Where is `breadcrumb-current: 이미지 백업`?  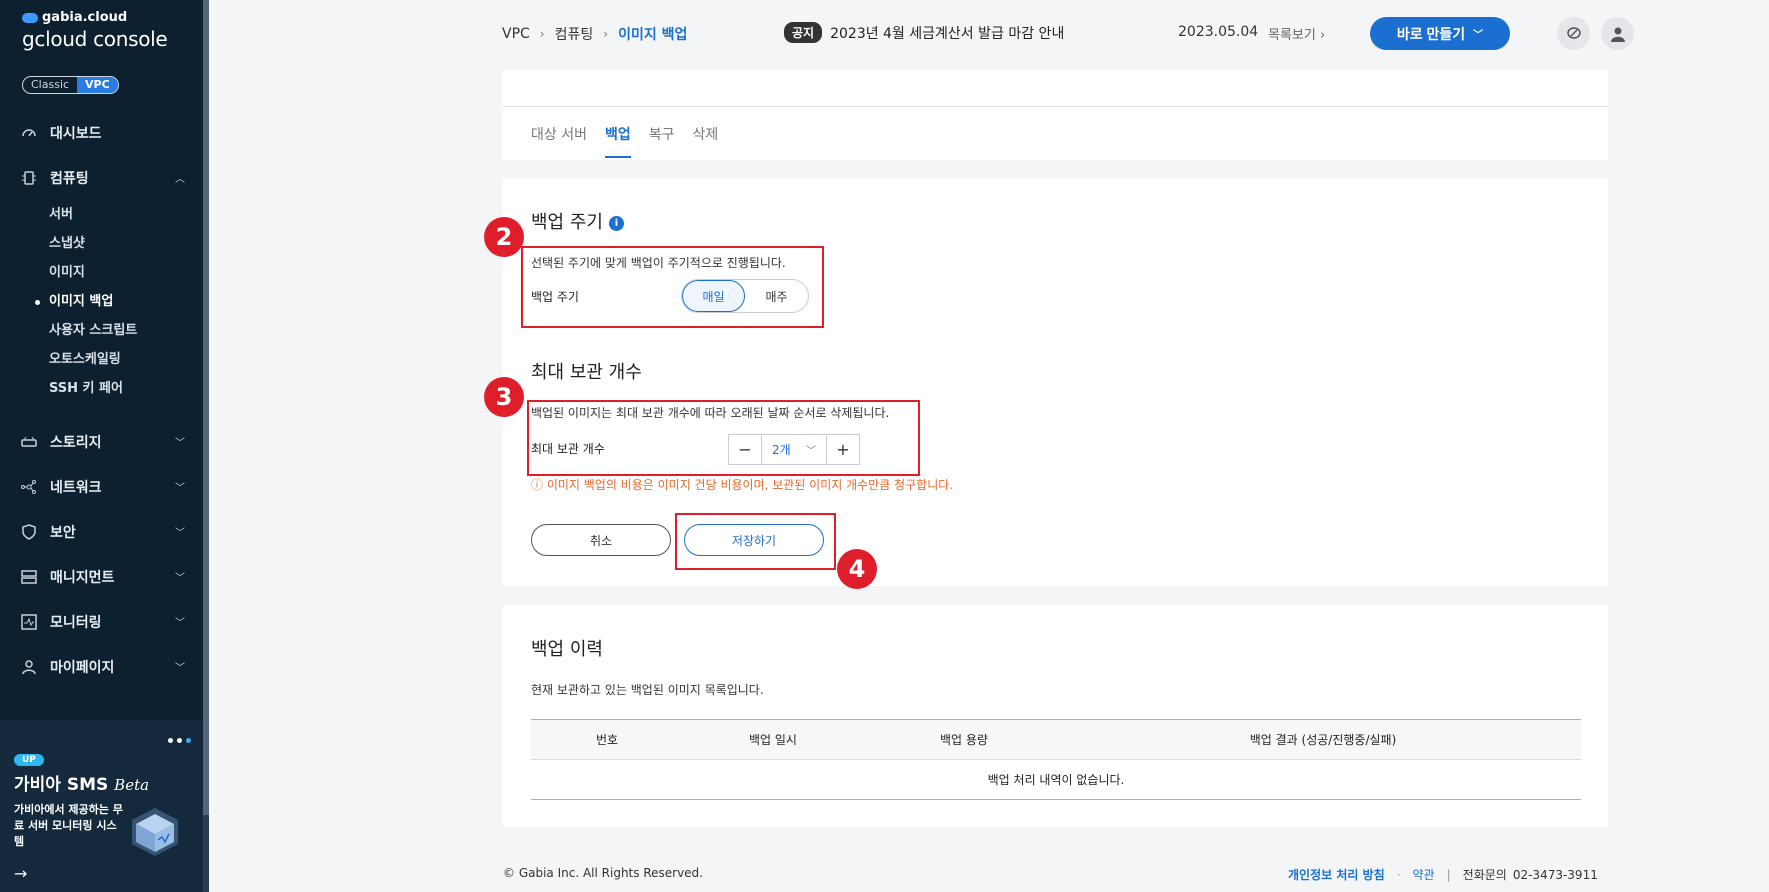 breadcrumb-current: 이미지 백업 is located at coordinates (653, 35).